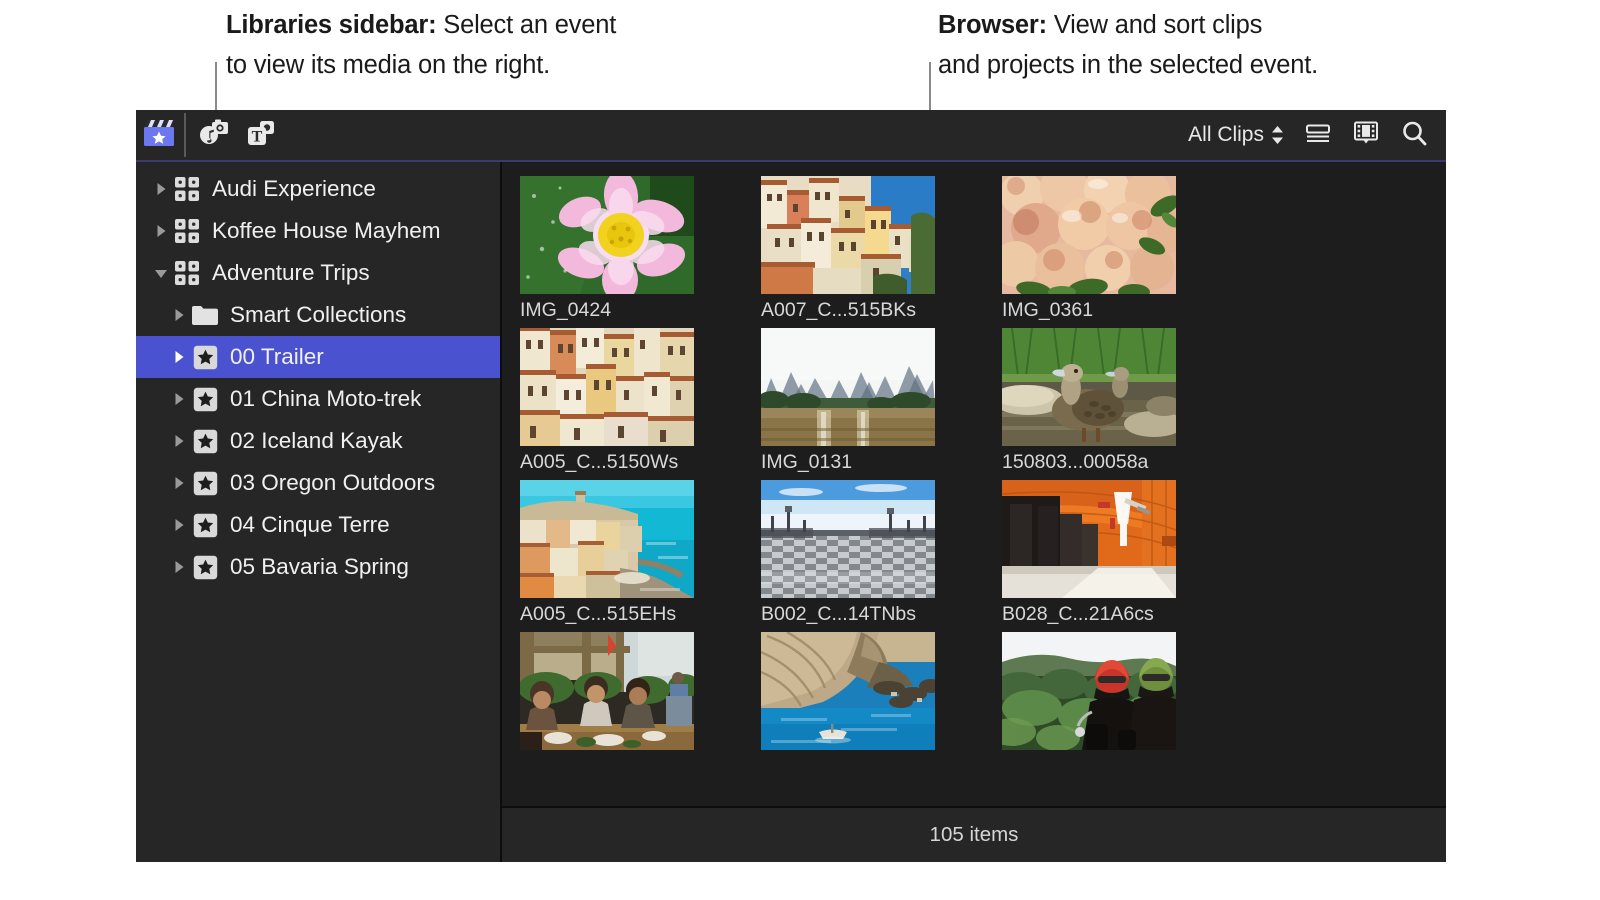  What do you see at coordinates (333, 482) in the screenshot?
I see `sidebar-item-label: 03 Oregon Outdoors` at bounding box center [333, 482].